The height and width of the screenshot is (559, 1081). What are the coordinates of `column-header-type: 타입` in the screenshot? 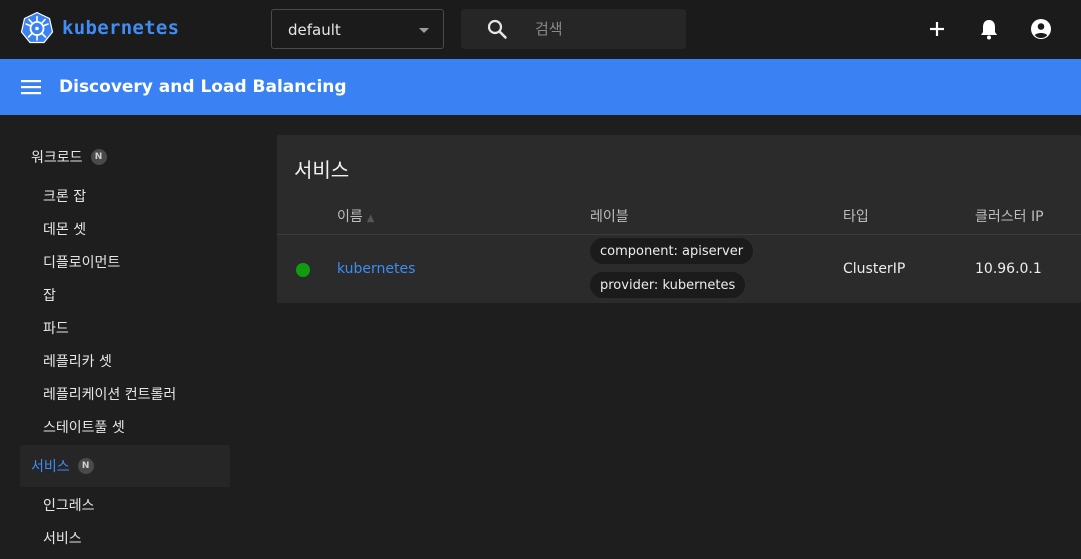 It's located at (856, 217).